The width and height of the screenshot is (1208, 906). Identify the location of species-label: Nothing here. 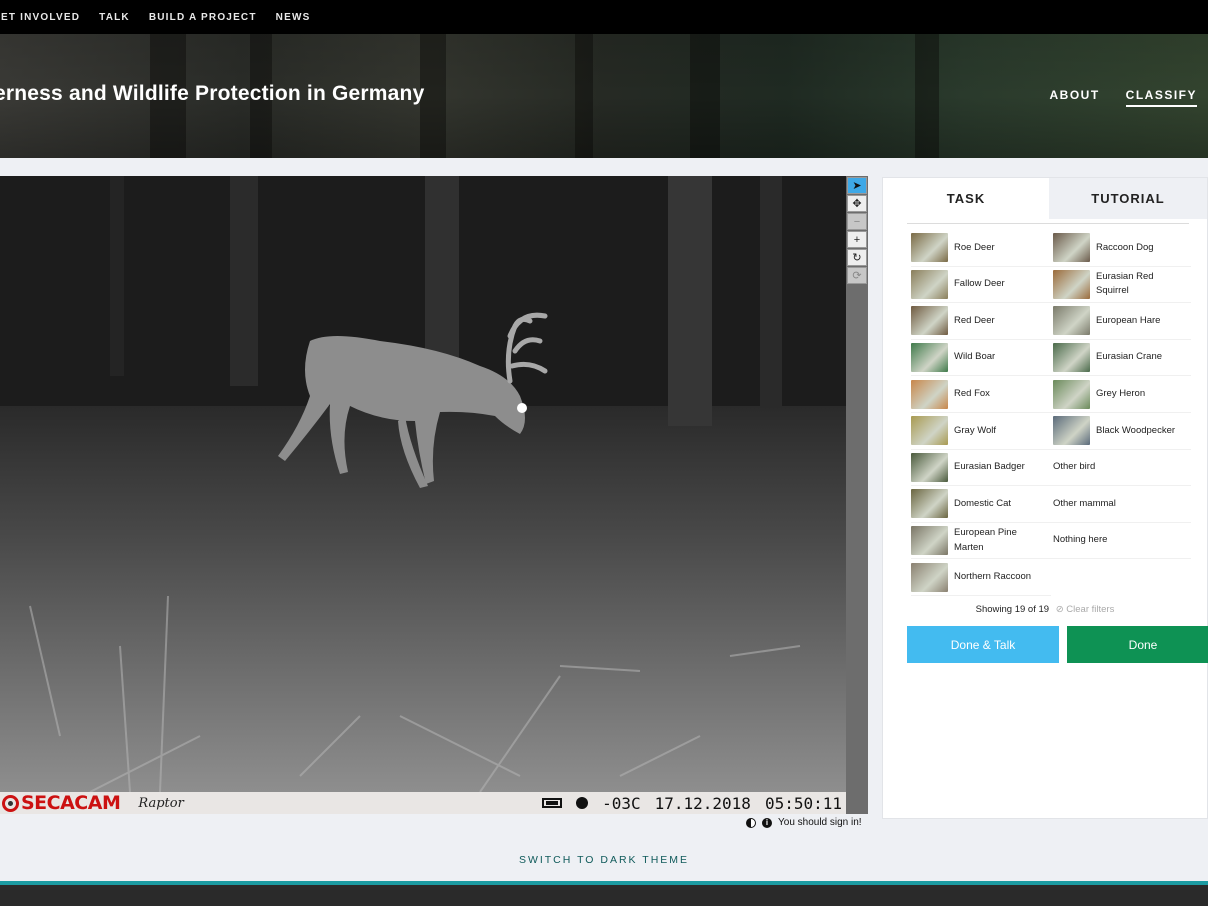
(1080, 540).